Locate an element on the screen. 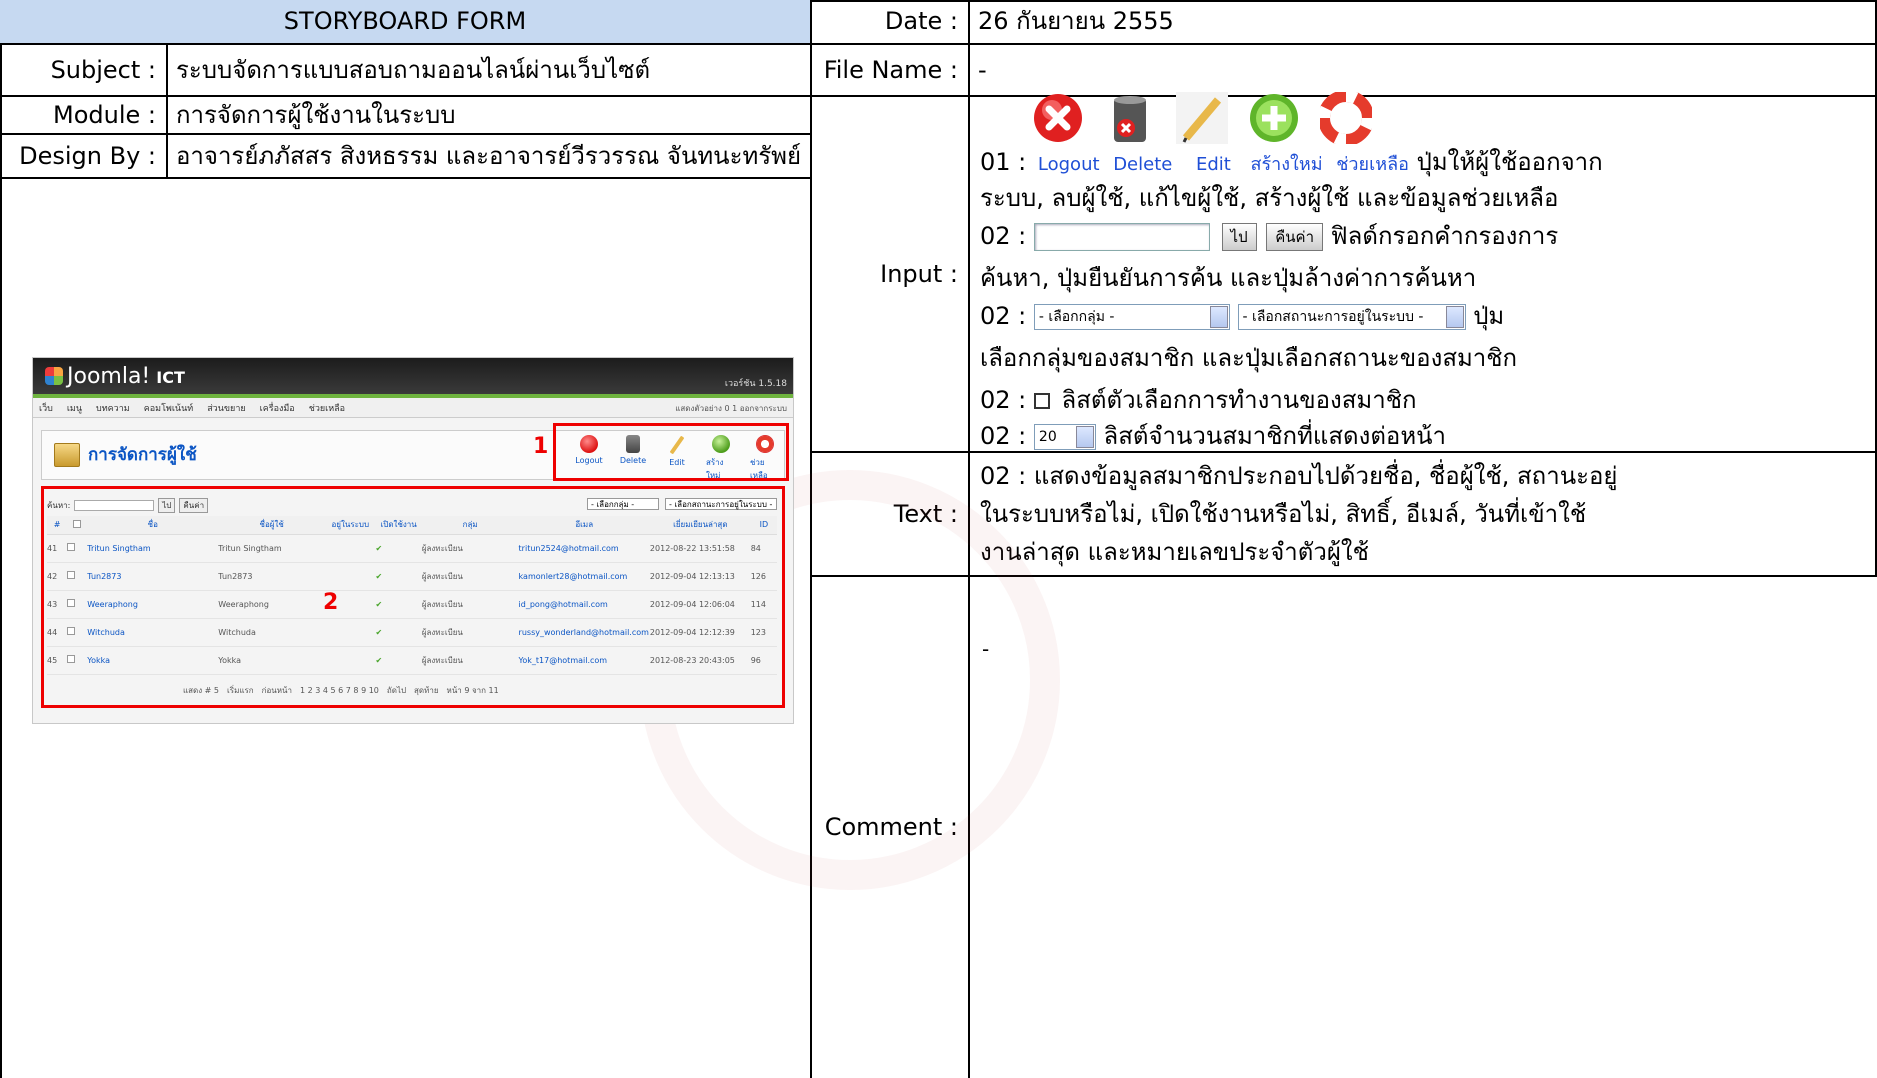 The image size is (1877, 1078). legend-logout-label: Logout is located at coordinates (1069, 164).